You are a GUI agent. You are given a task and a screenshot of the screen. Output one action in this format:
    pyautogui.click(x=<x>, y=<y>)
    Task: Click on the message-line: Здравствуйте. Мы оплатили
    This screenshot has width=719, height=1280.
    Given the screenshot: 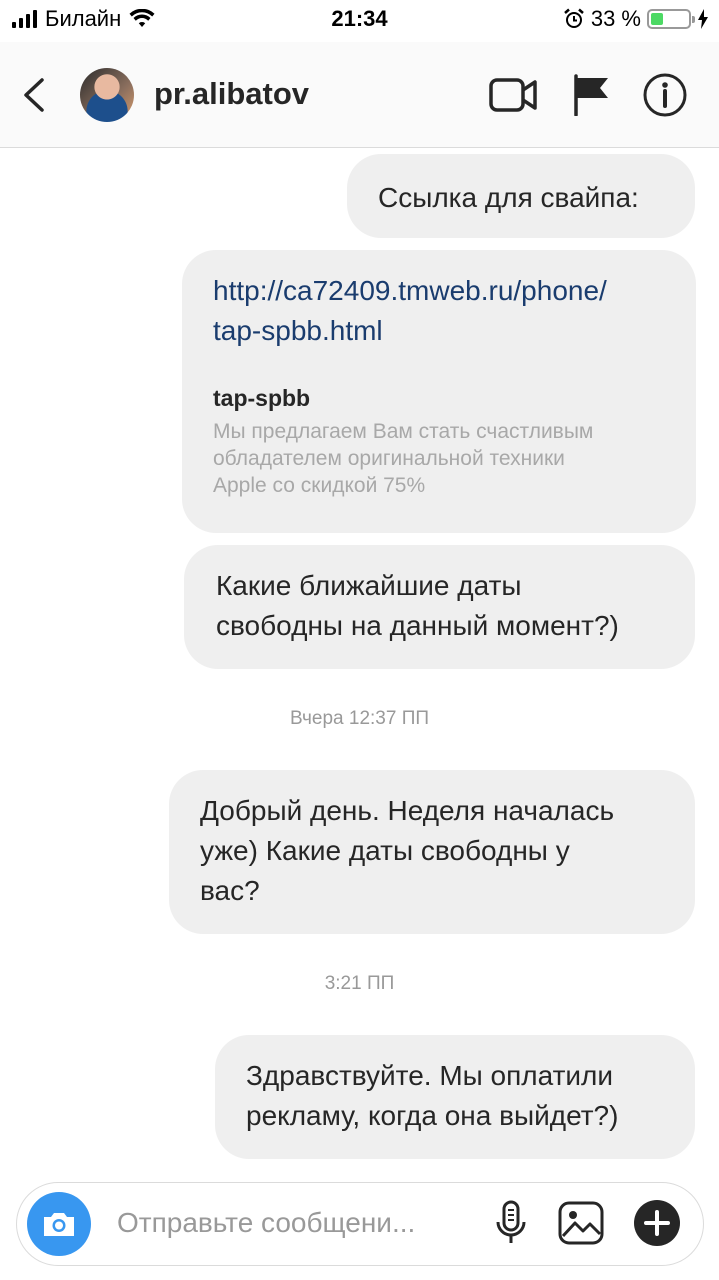 What is the action you would take?
    pyautogui.click(x=430, y=1075)
    